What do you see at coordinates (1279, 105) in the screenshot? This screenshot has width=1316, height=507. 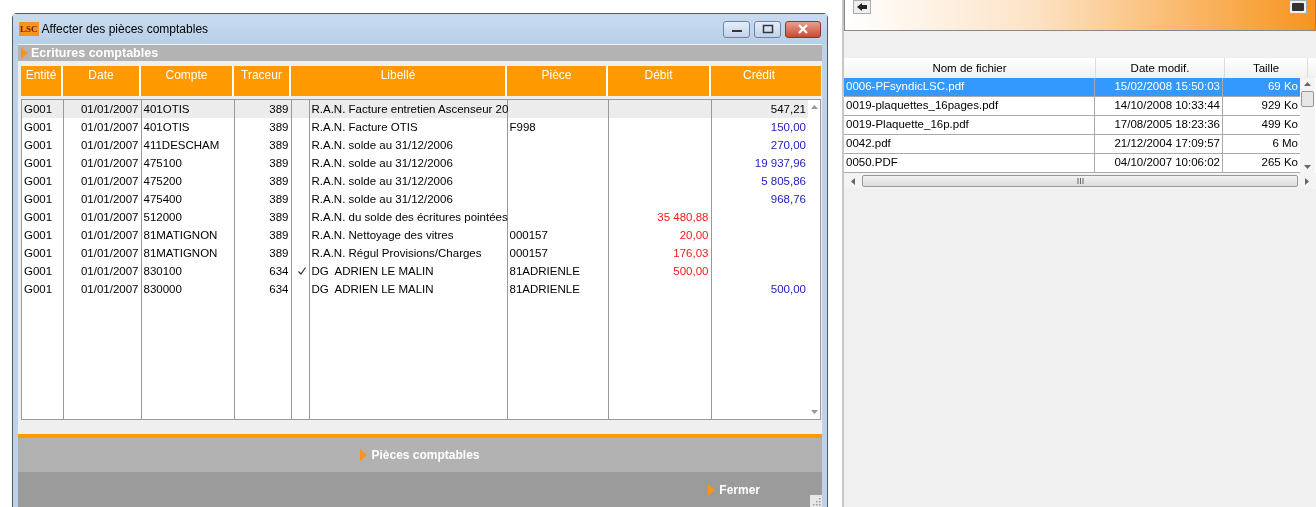 I see `file-size: 929 Ko` at bounding box center [1279, 105].